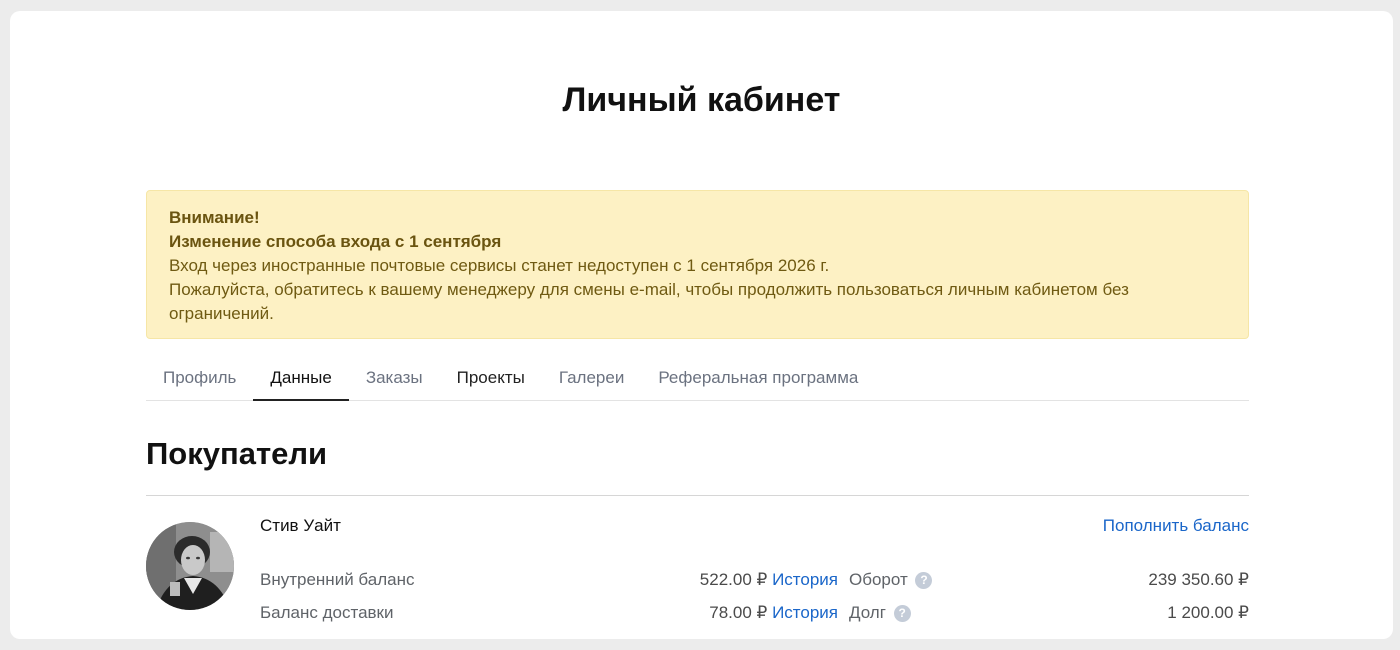 Image resolution: width=1400 pixels, height=650 pixels. What do you see at coordinates (701, 100) in the screenshot?
I see `page-title: Личный кабинет` at bounding box center [701, 100].